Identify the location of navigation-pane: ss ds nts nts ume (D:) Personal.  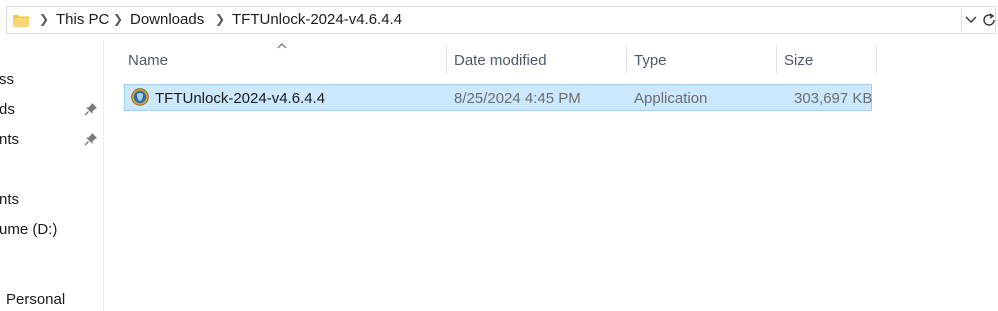
(52, 175).